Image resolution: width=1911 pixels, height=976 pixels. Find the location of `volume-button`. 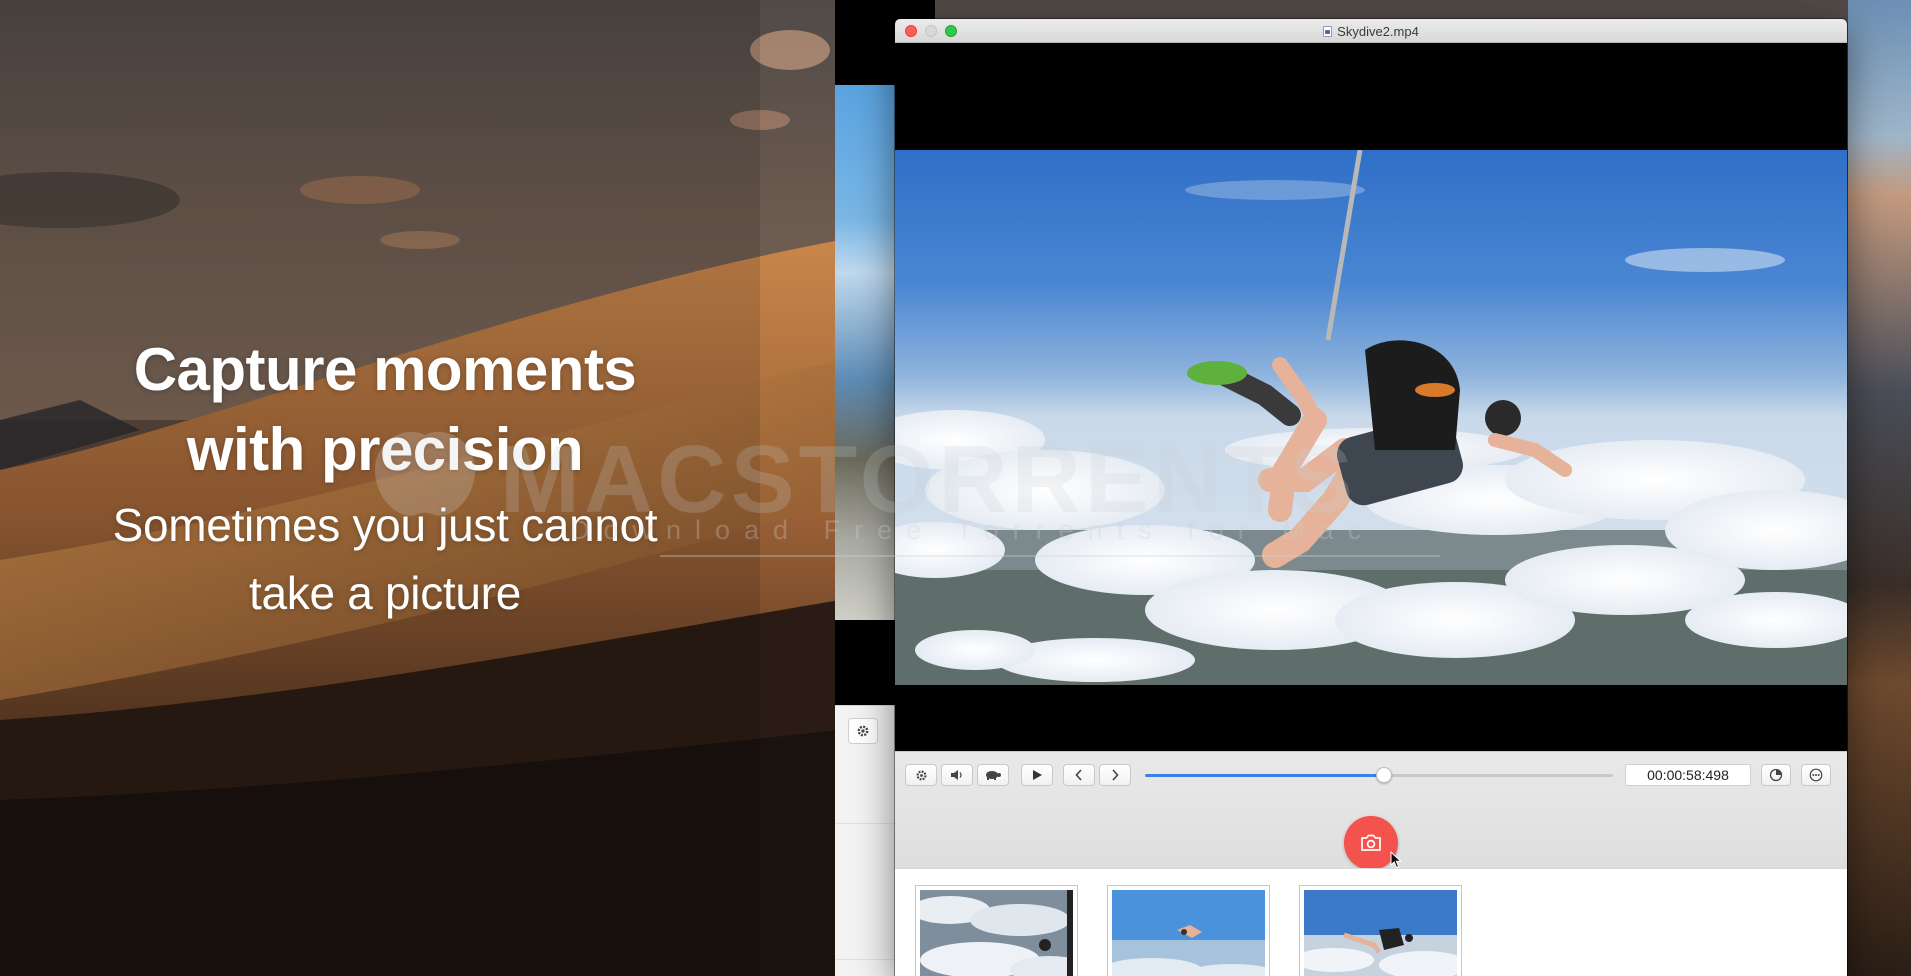

volume-button is located at coordinates (957, 775).